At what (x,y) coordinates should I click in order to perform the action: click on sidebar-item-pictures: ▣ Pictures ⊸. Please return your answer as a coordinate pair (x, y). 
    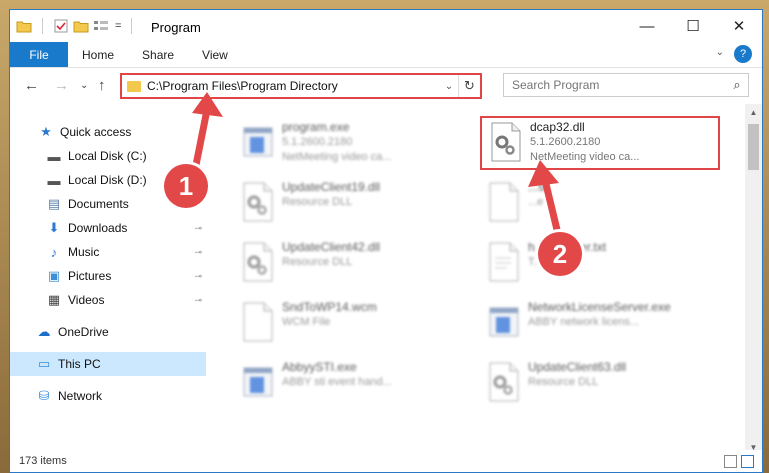
    Looking at the image, I should click on (108, 276).